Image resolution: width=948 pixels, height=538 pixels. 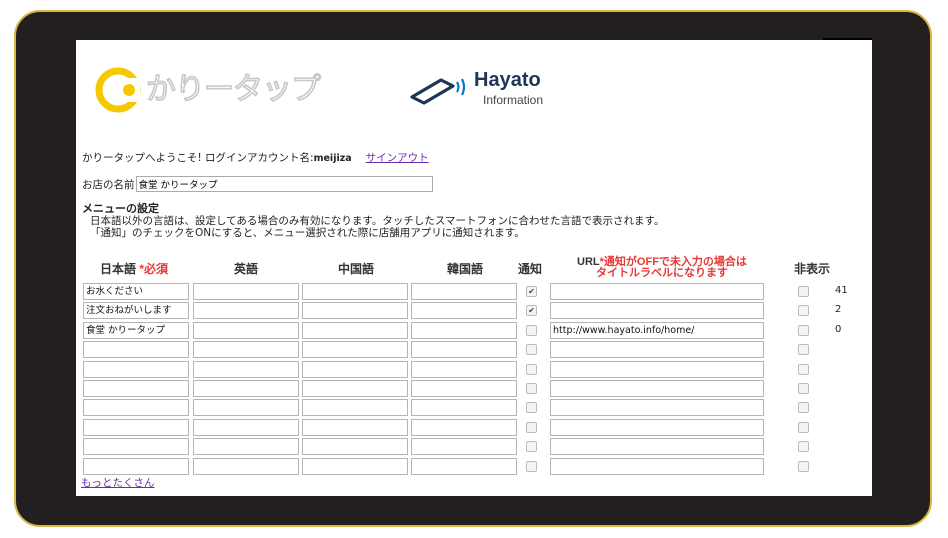 I want to click on col-notify: 通知, so click(x=530, y=269).